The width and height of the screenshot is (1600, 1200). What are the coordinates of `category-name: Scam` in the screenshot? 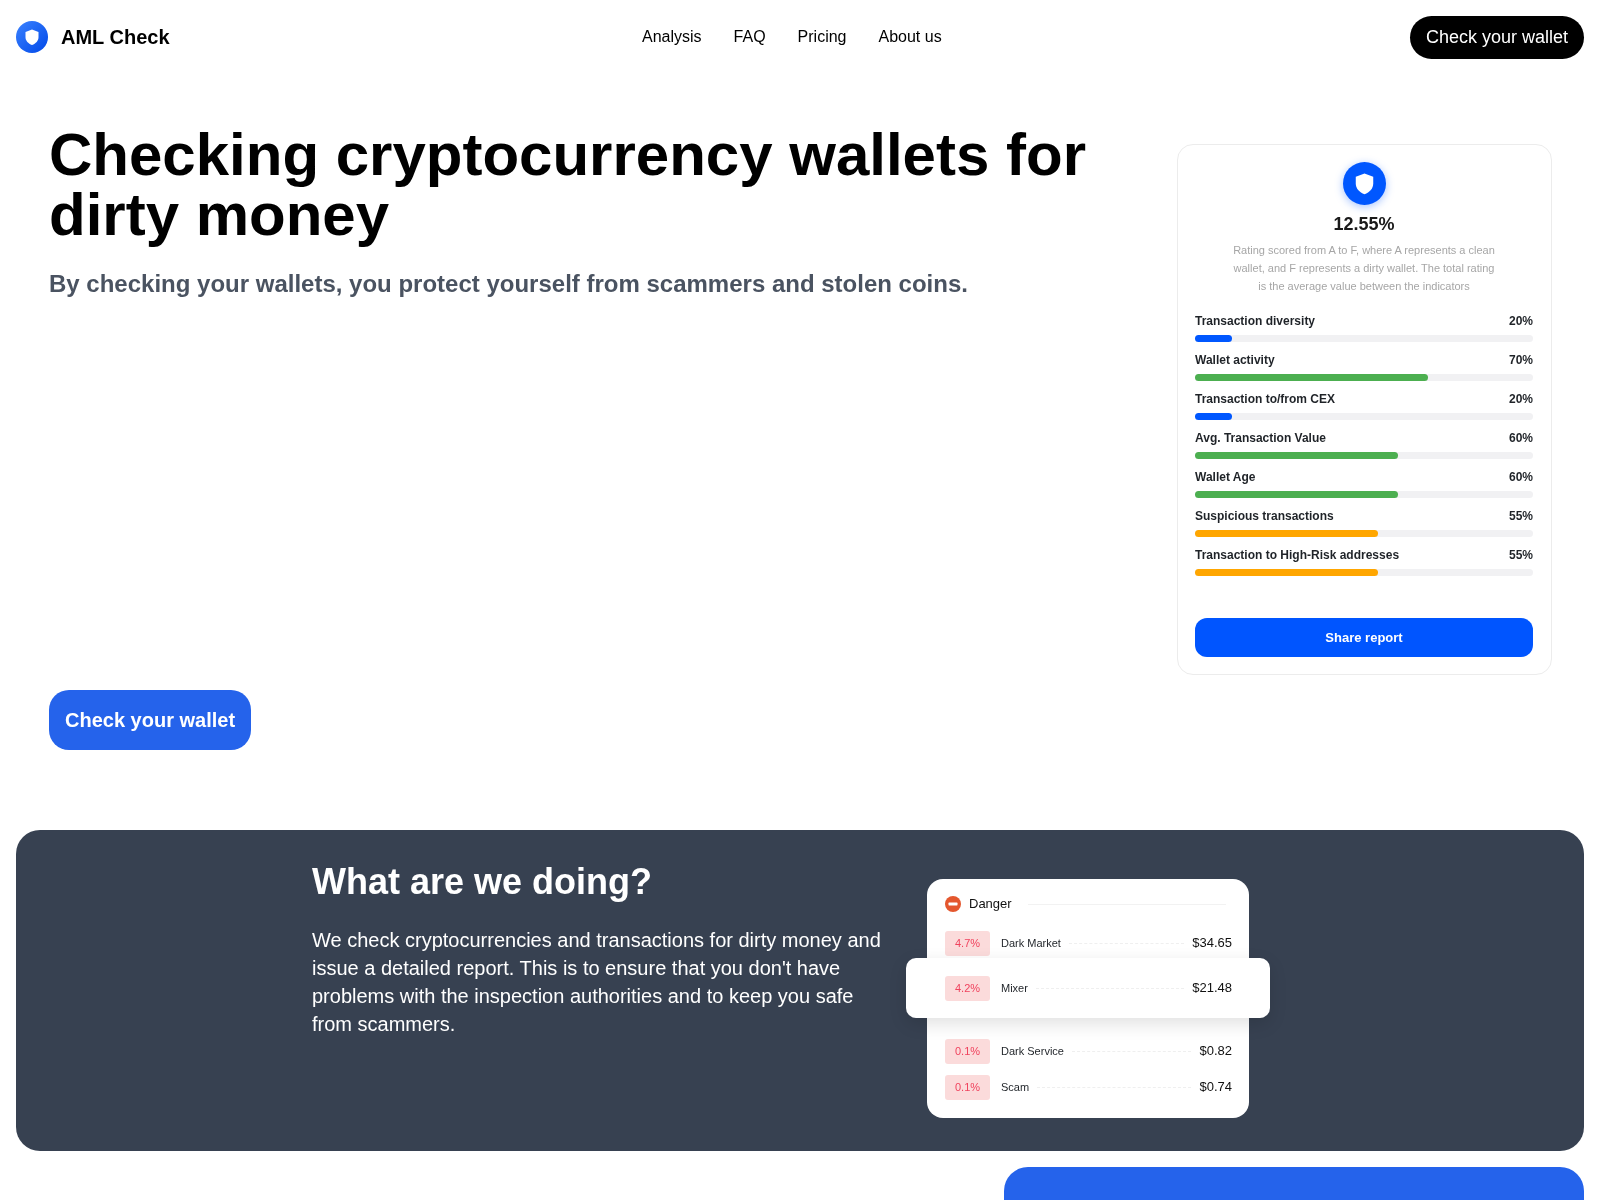 It's located at (1015, 1087).